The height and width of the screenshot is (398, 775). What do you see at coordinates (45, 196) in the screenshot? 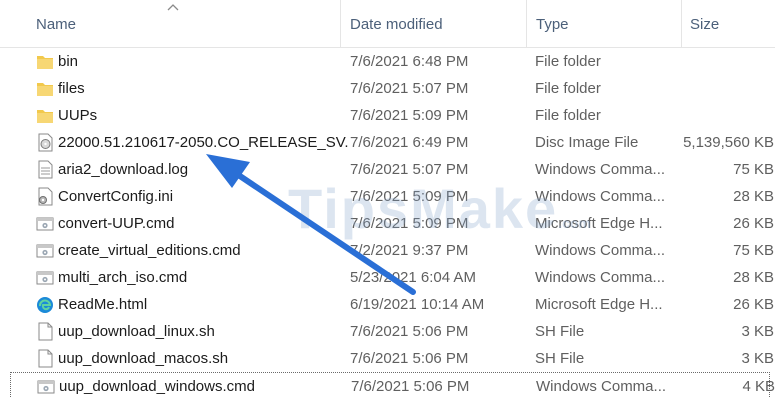
I see `settings-file-icon` at bounding box center [45, 196].